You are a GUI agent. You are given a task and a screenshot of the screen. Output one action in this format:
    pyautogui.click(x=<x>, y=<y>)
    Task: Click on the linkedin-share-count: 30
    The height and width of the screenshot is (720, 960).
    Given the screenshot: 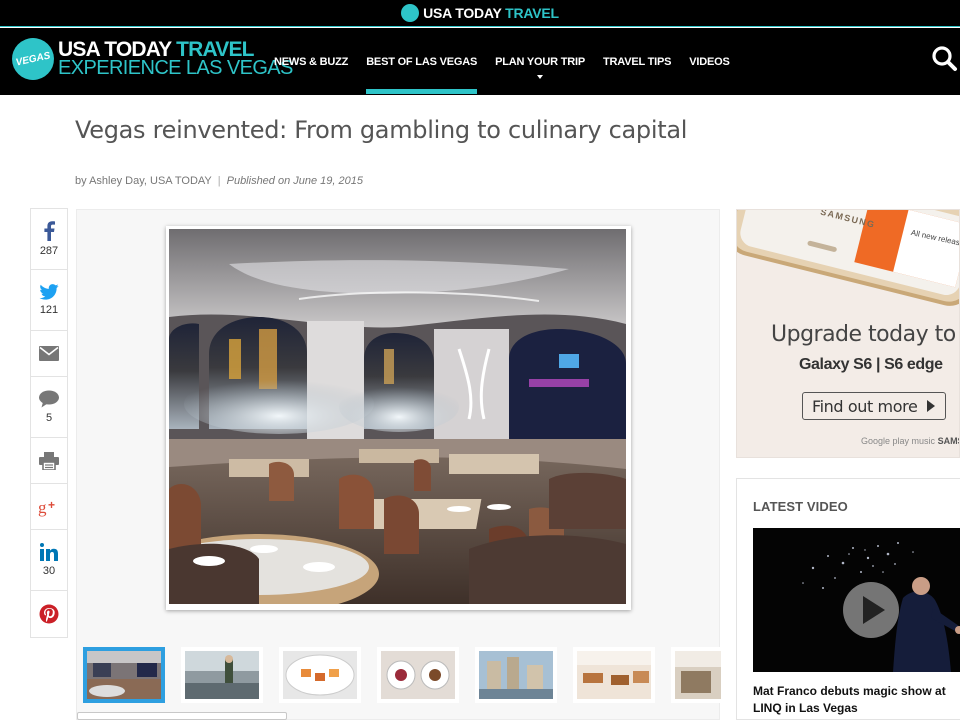 What is the action you would take?
    pyautogui.click(x=49, y=571)
    